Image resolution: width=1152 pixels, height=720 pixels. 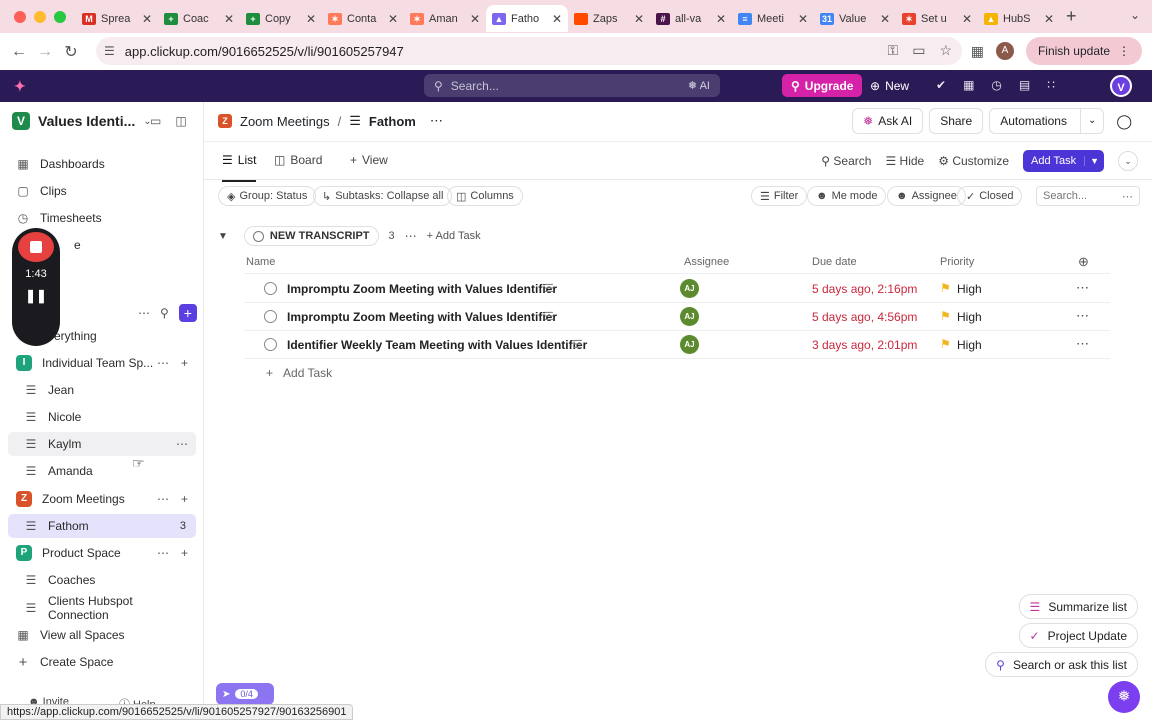 What do you see at coordinates (102, 390) in the screenshot?
I see `sidebar-list-jean: ☰ Jean` at bounding box center [102, 390].